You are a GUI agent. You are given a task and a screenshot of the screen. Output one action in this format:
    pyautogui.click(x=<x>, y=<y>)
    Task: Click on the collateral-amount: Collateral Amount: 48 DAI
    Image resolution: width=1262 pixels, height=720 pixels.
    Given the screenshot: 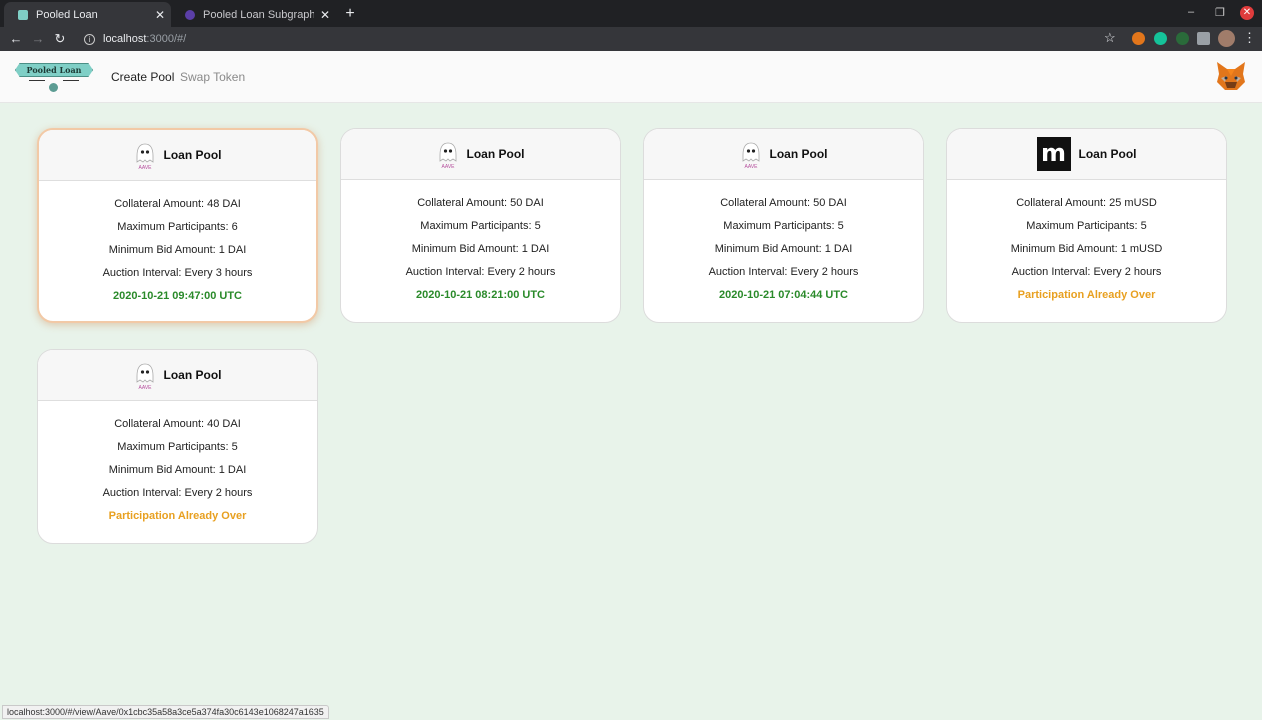 What is the action you would take?
    pyautogui.click(x=177, y=204)
    